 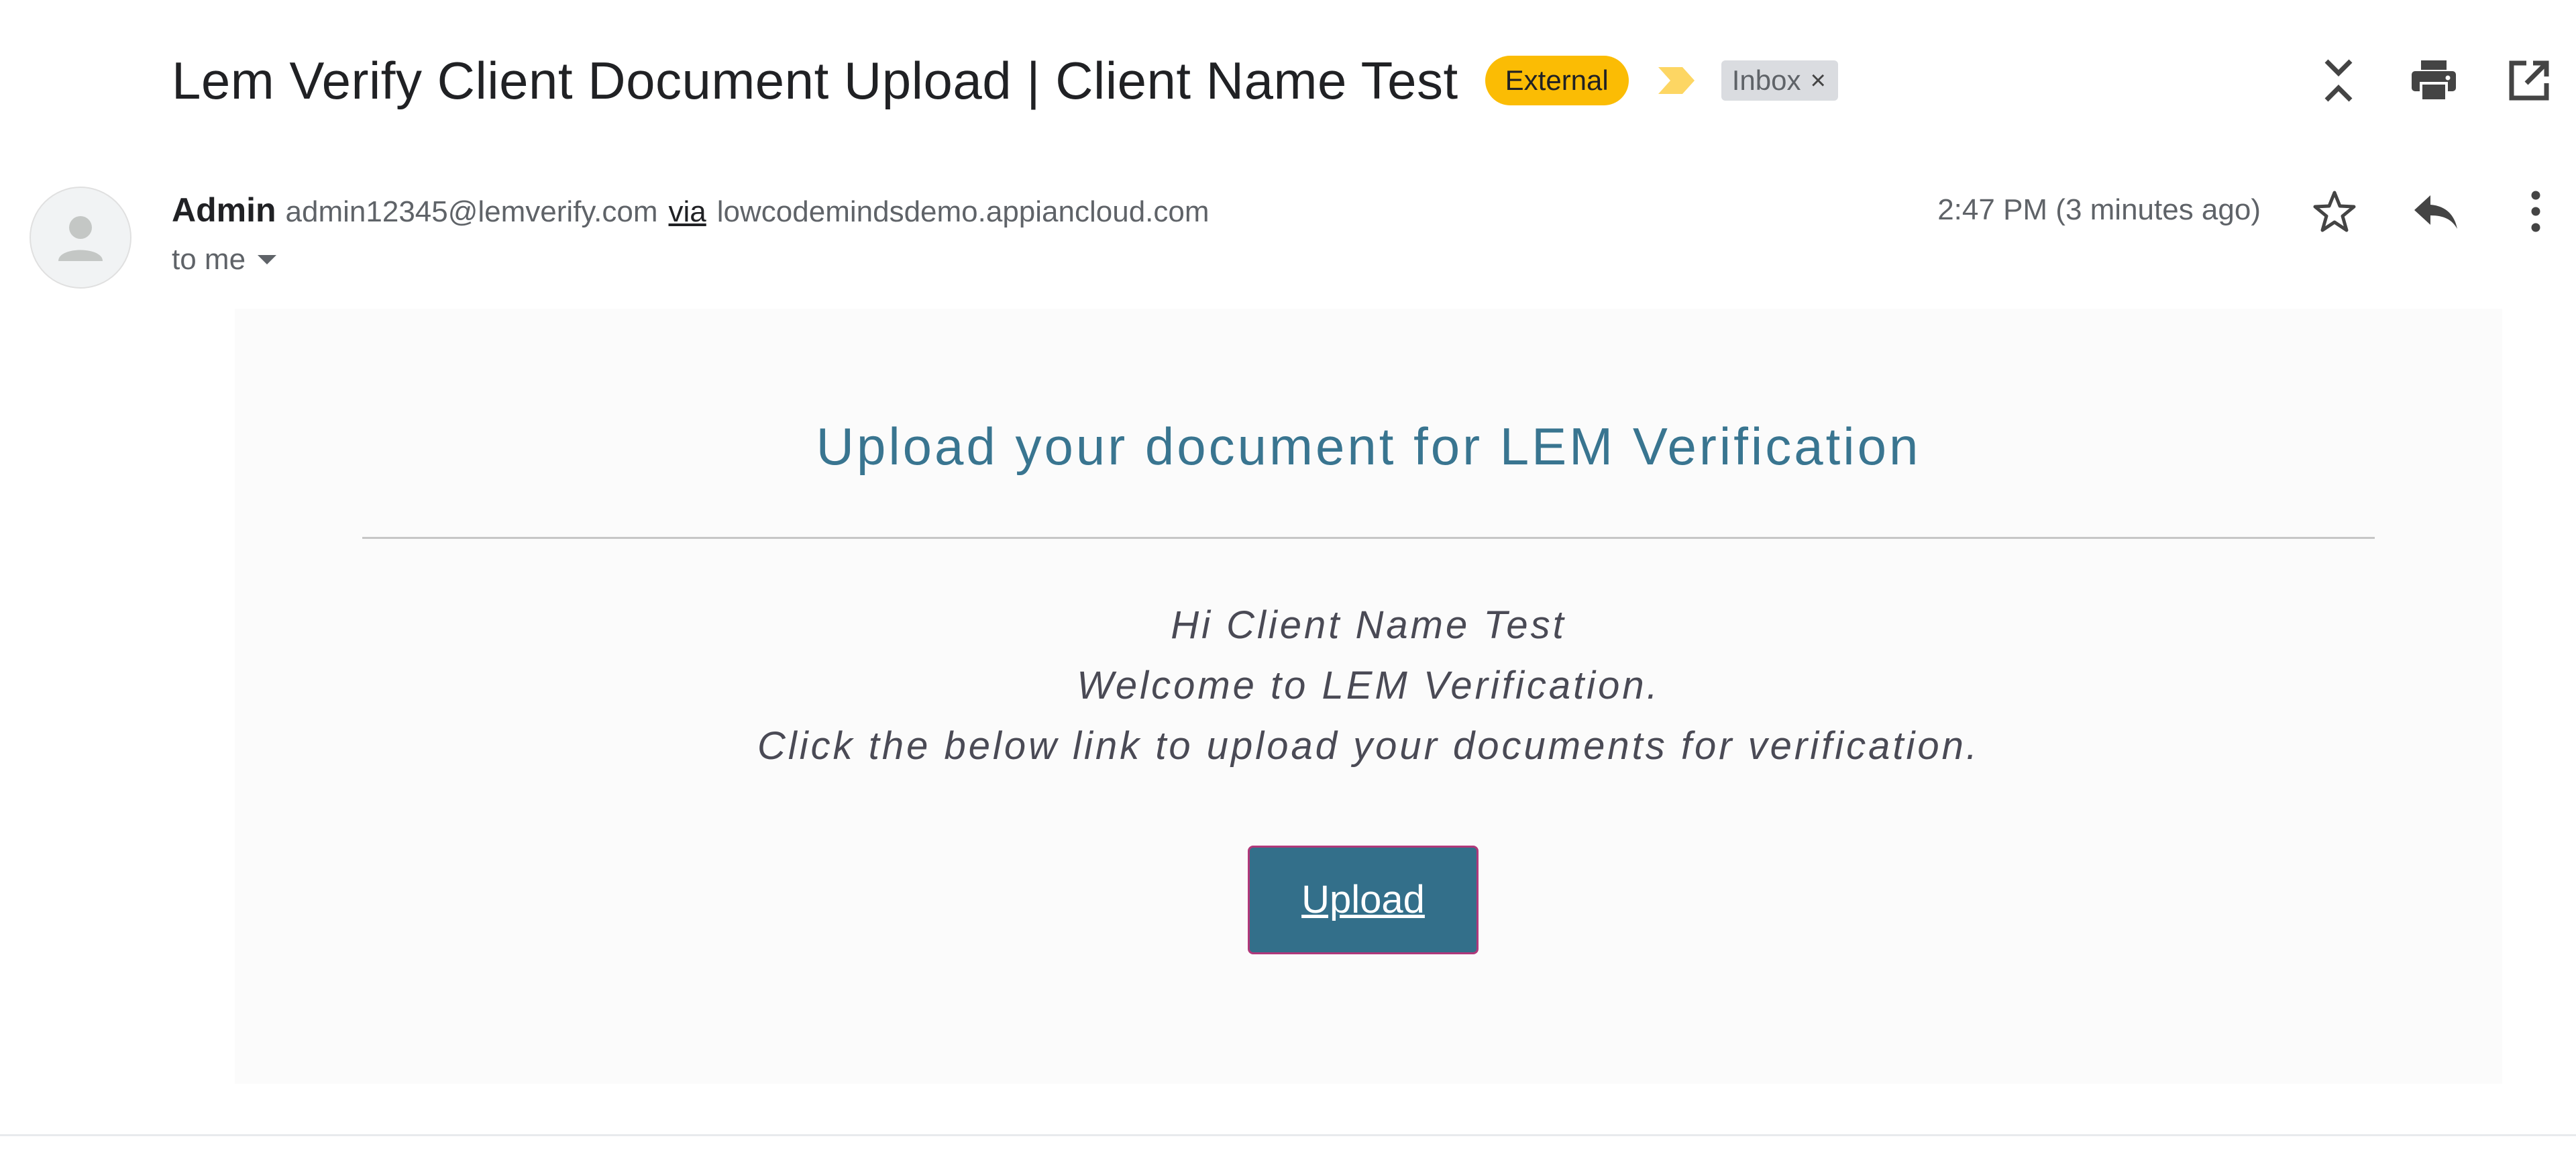 I want to click on important-marker-icon, so click(x=1676, y=80).